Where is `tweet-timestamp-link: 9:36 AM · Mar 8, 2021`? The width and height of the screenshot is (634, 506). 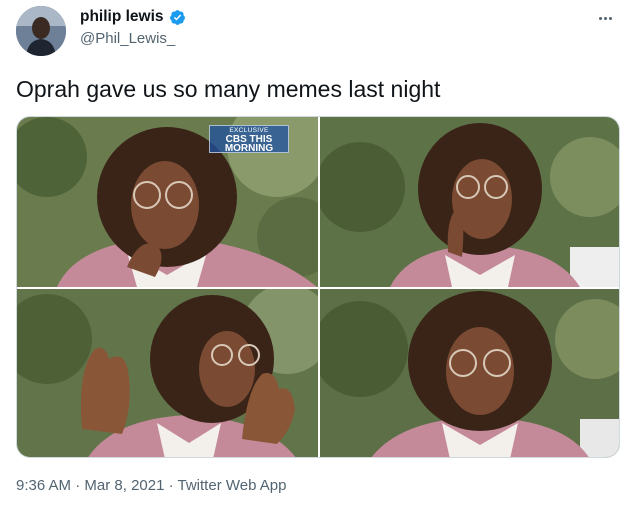
tweet-timestamp-link: 9:36 AM · Mar 8, 2021 is located at coordinates (90, 485).